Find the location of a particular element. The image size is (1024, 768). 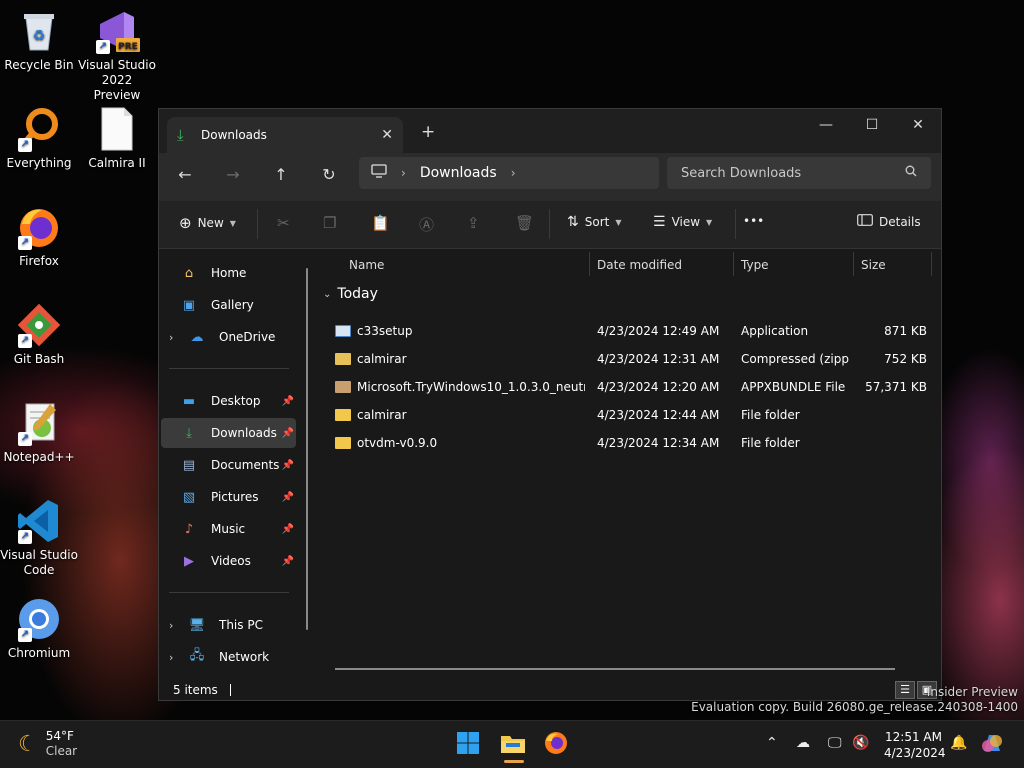

file-size: 871 KB is located at coordinates (905, 331).